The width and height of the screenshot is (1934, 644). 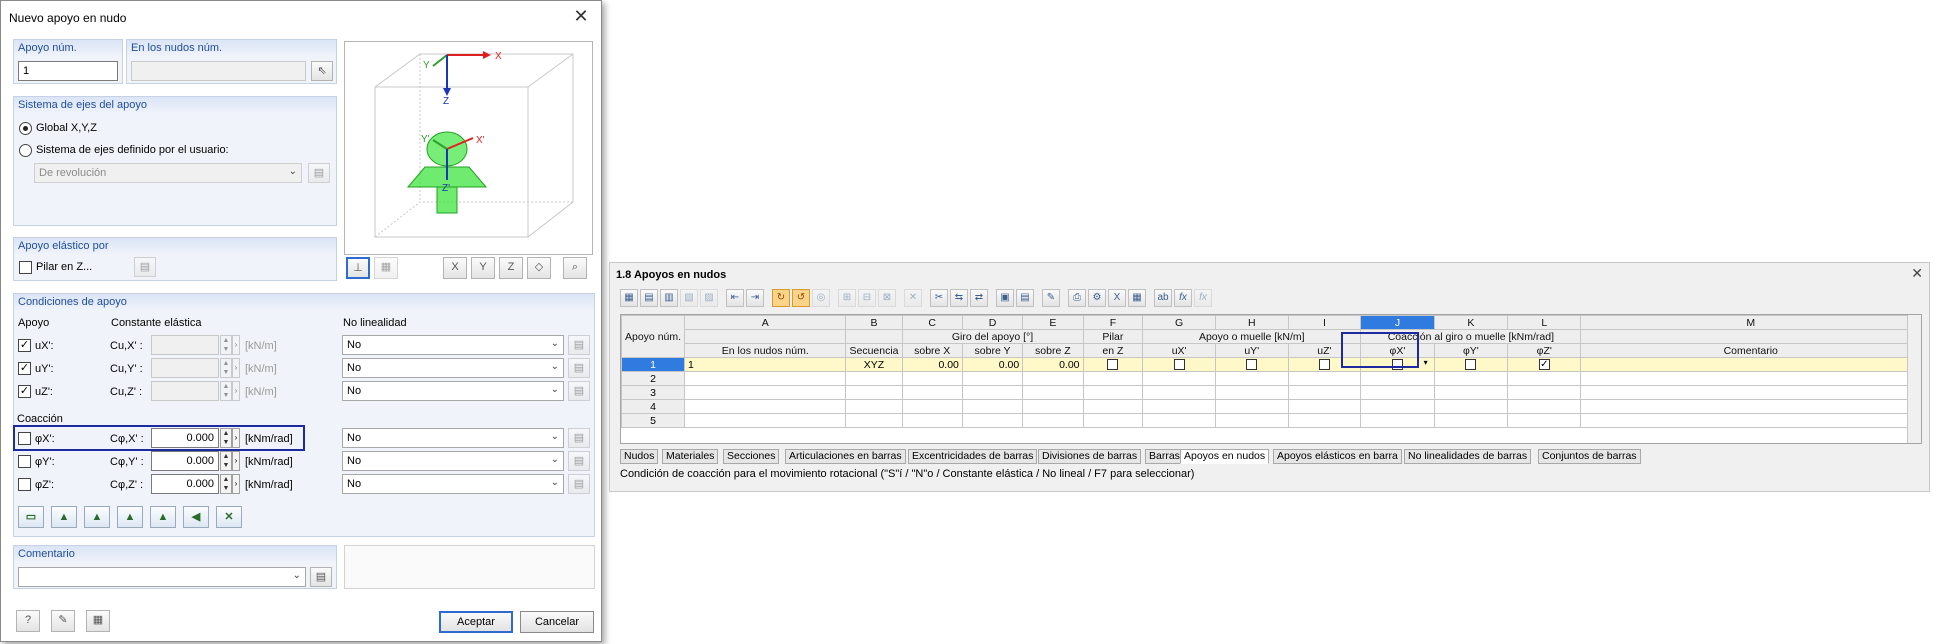 I want to click on cphiy-input: 0.000, so click(x=185, y=461).